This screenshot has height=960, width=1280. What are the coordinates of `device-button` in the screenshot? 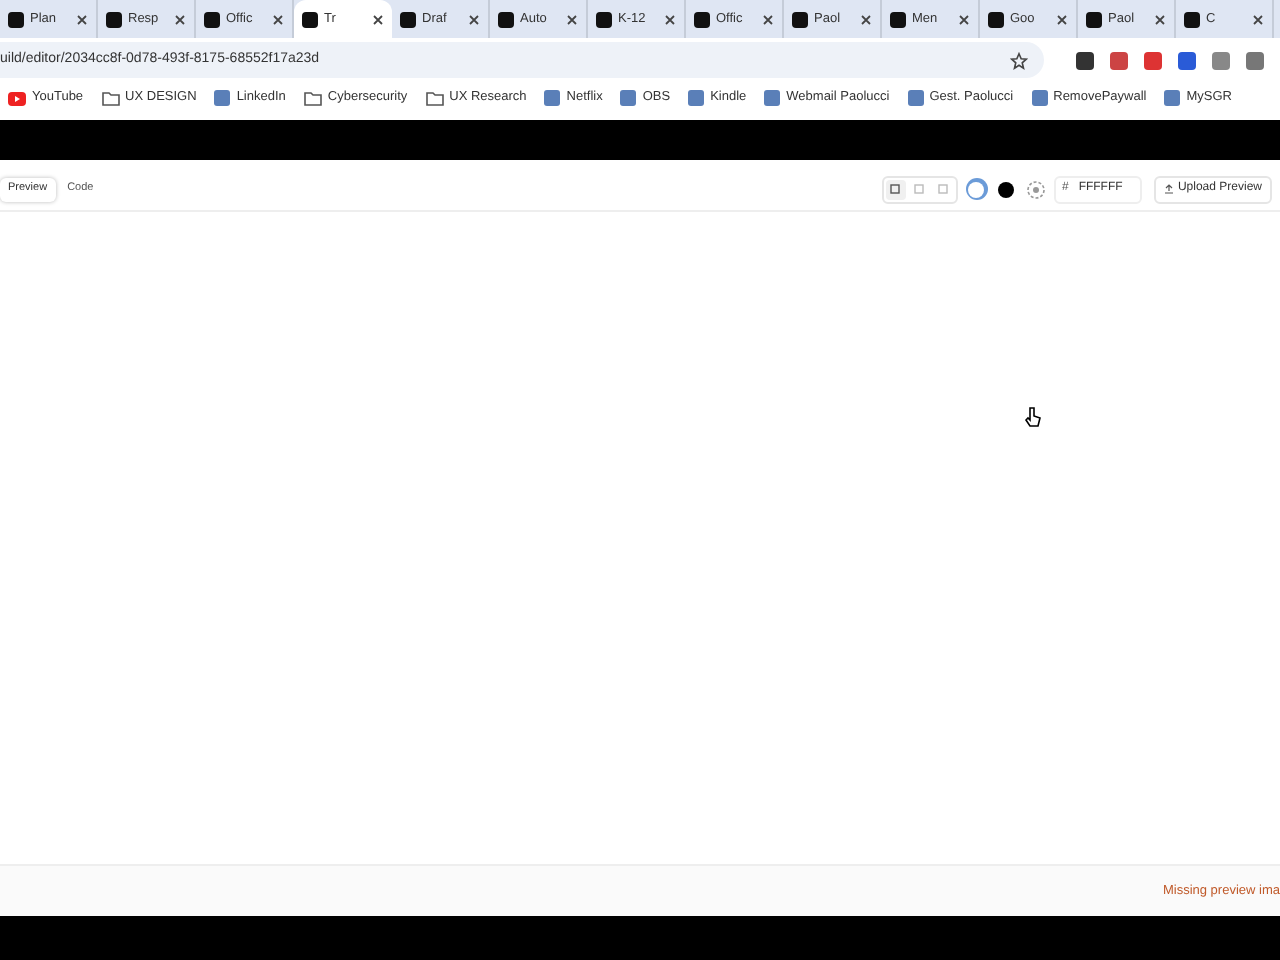 It's located at (895, 189).